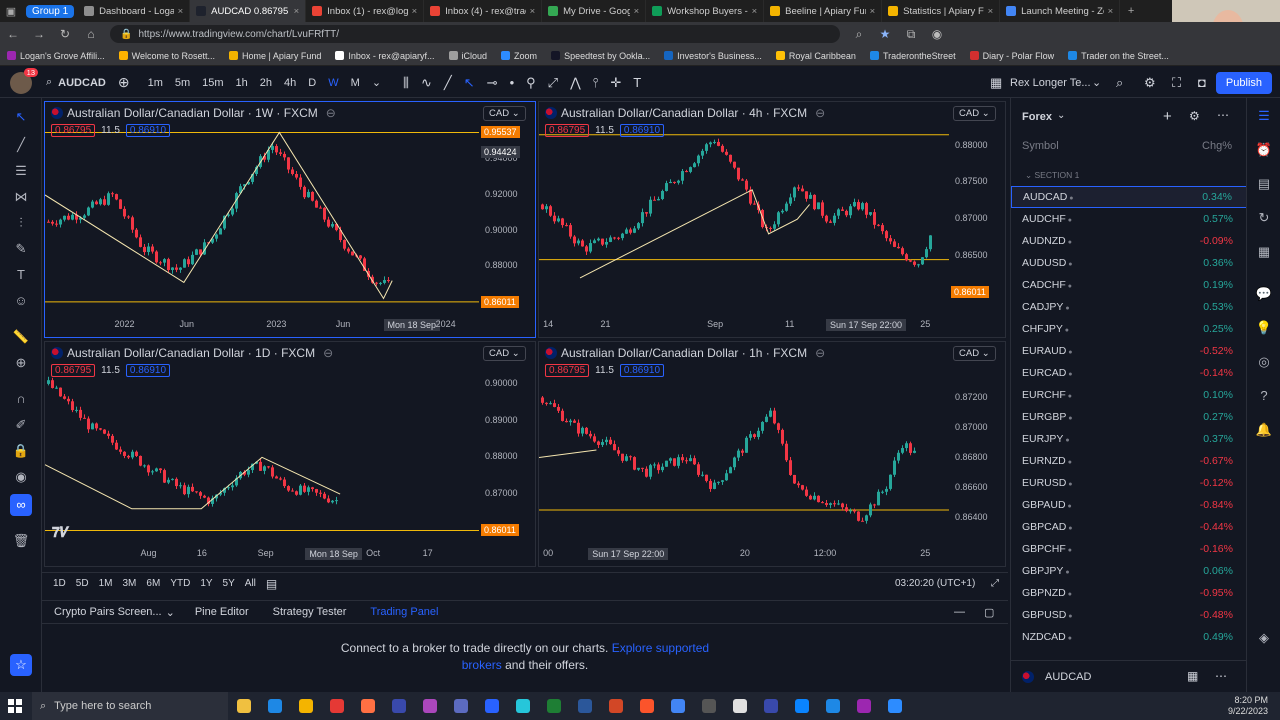 Image resolution: width=1280 pixels, height=720 pixels. I want to click on interval-2h: 2h, so click(266, 83).